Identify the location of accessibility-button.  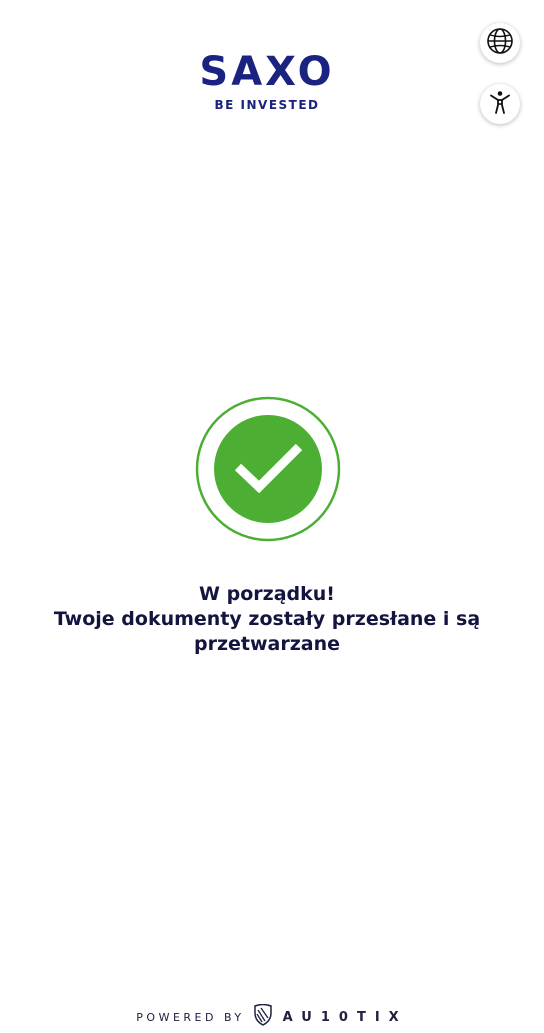
(500, 104).